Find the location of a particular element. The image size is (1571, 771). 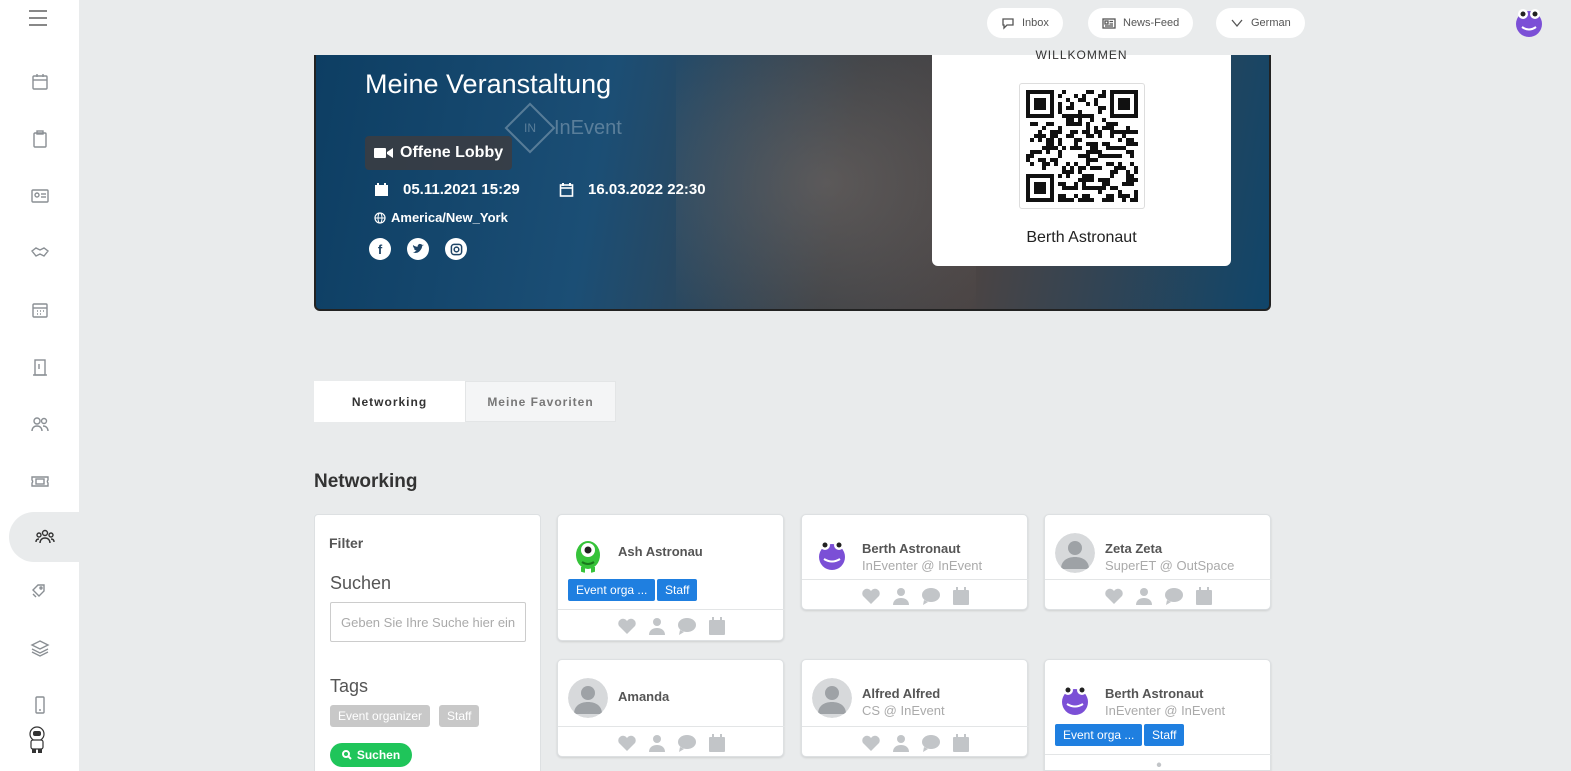

building-icon is located at coordinates (39, 367).